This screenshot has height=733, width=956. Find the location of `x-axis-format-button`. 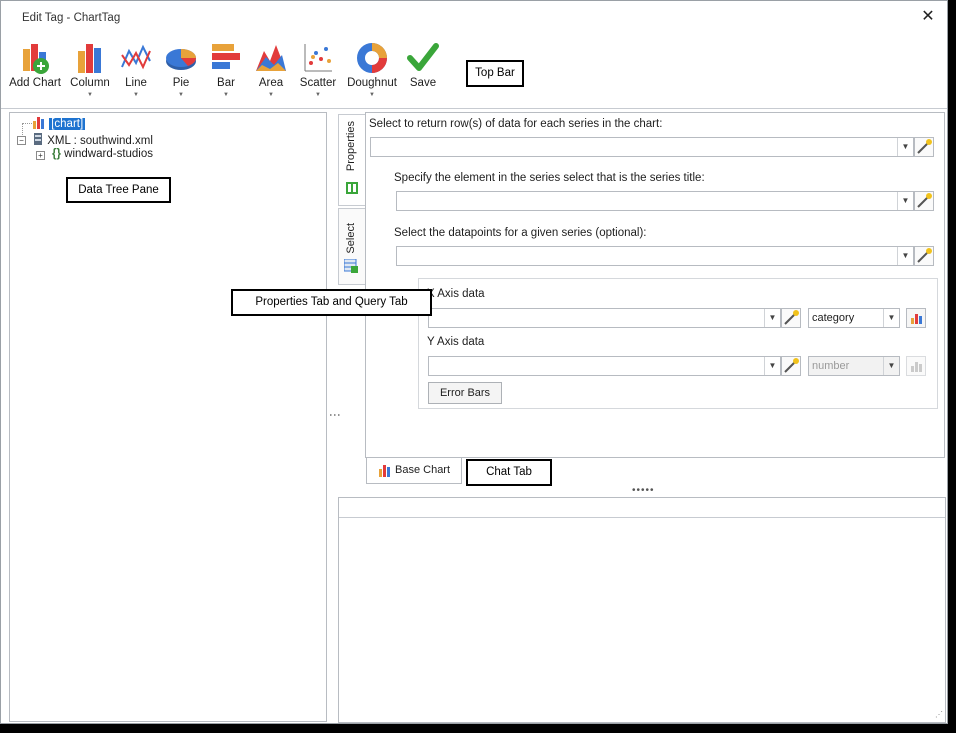

x-axis-format-button is located at coordinates (916, 318).